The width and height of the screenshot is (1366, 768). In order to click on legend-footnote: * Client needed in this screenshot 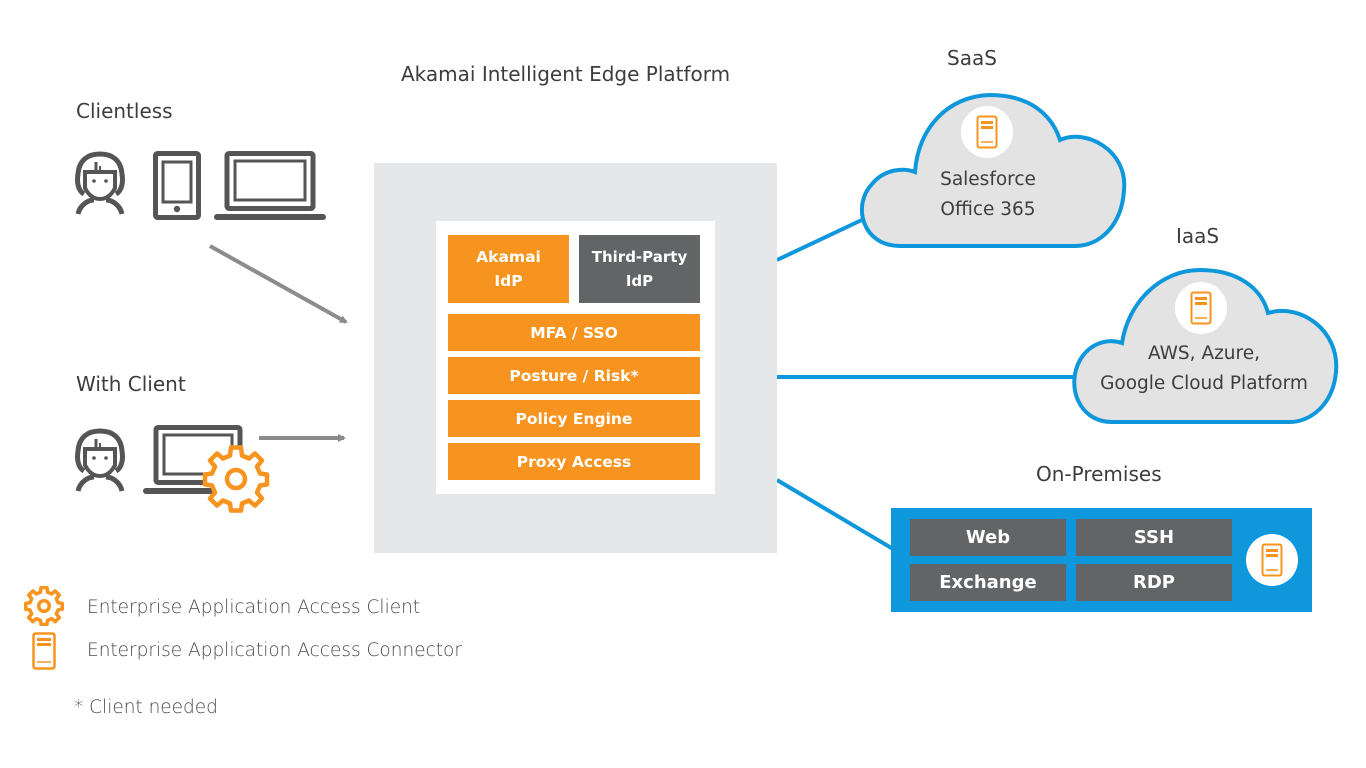, I will do `click(146, 707)`.